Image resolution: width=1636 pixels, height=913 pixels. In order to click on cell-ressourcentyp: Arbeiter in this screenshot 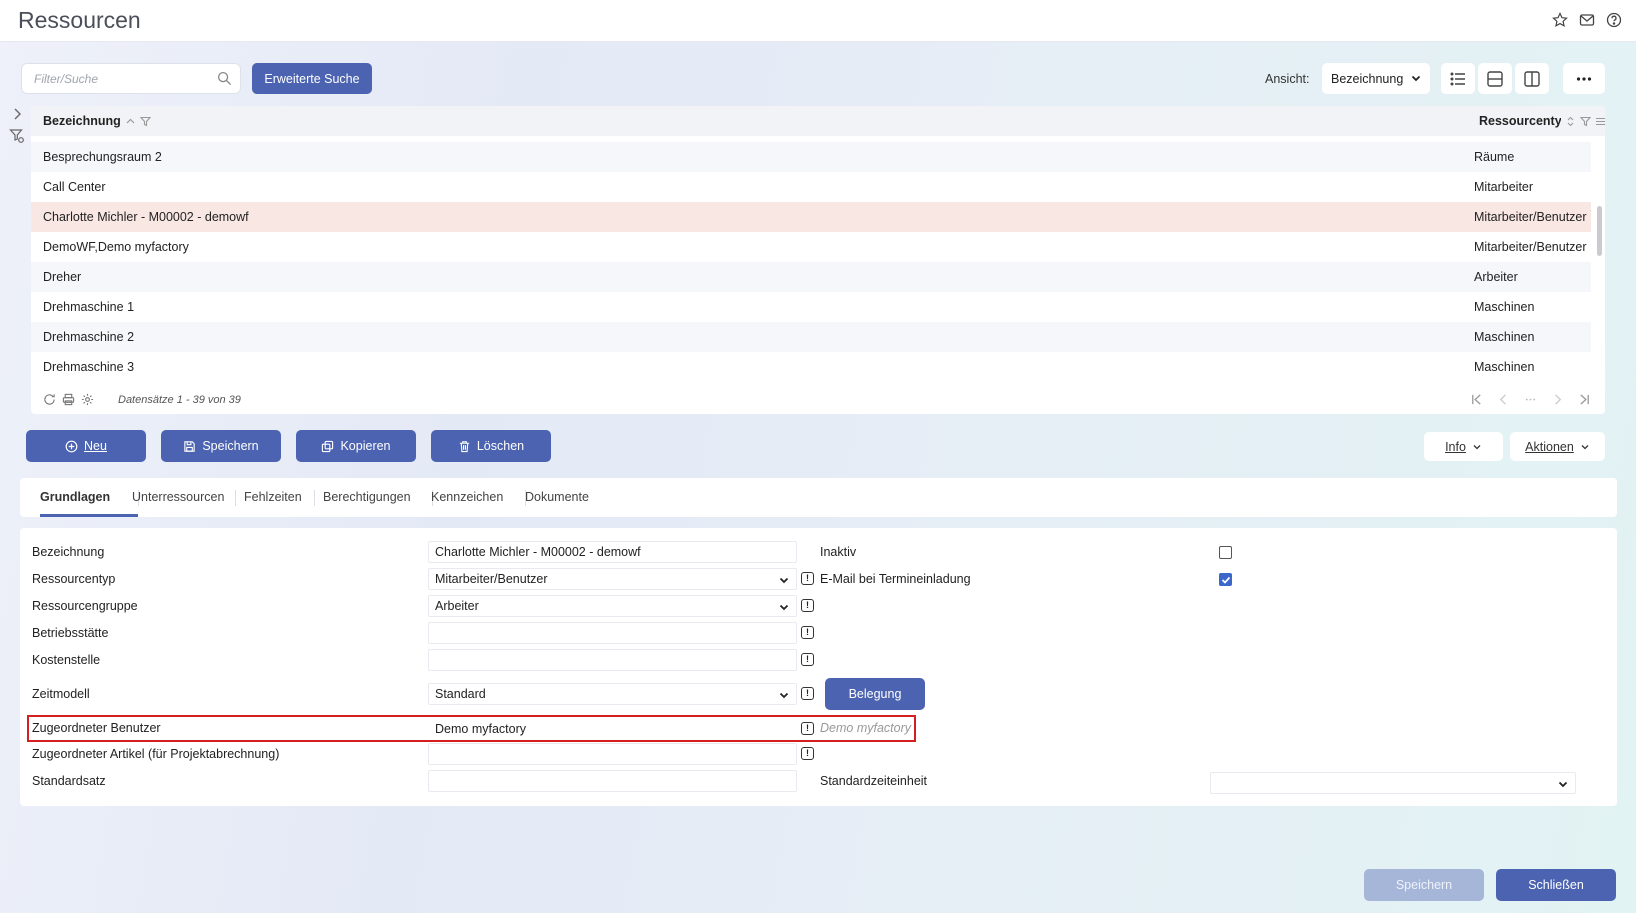, I will do `click(1496, 277)`.